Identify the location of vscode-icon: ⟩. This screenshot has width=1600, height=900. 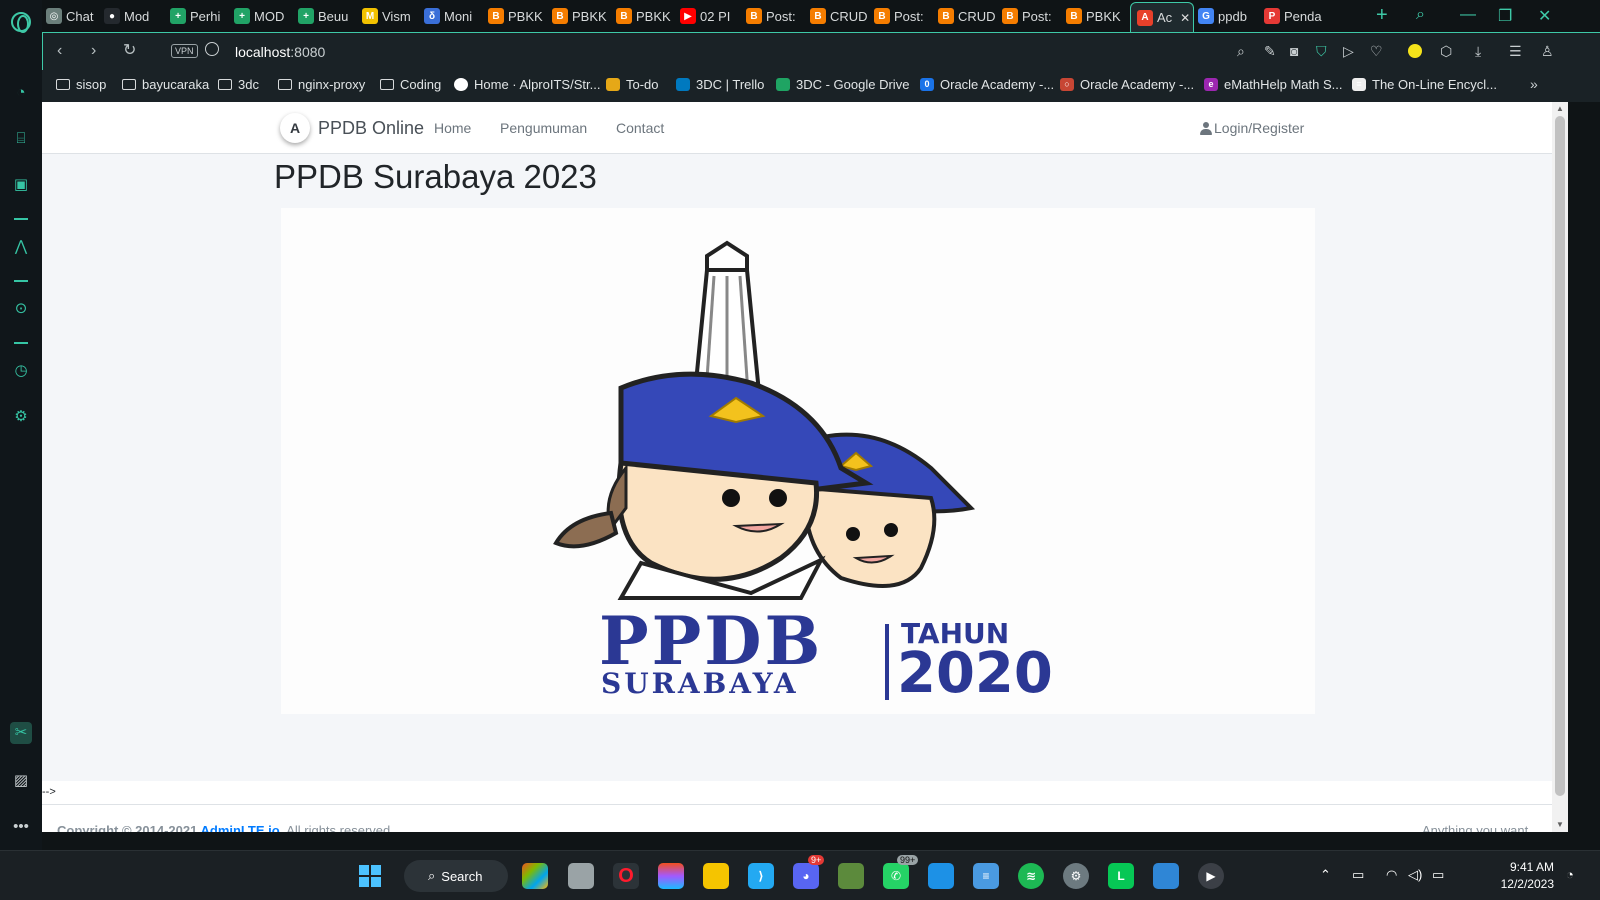
(761, 876).